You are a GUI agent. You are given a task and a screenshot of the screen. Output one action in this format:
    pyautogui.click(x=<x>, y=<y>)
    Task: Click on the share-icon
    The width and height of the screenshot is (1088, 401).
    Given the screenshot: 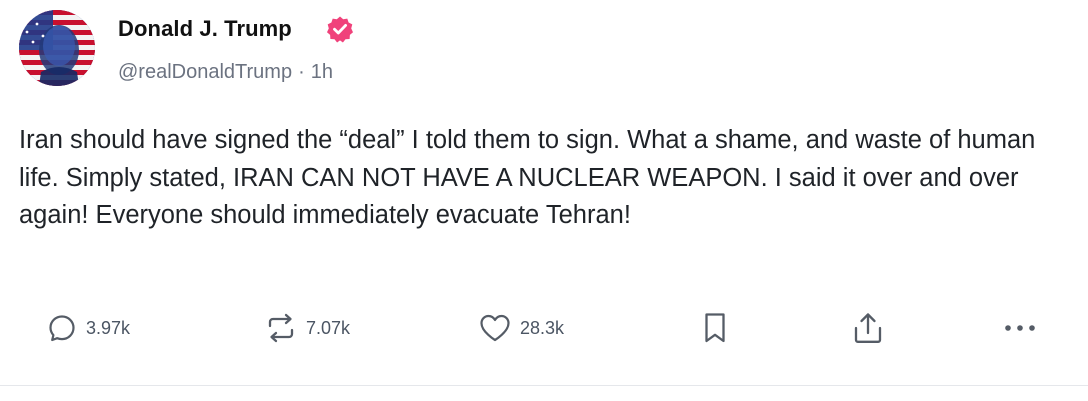 What is the action you would take?
    pyautogui.click(x=868, y=328)
    